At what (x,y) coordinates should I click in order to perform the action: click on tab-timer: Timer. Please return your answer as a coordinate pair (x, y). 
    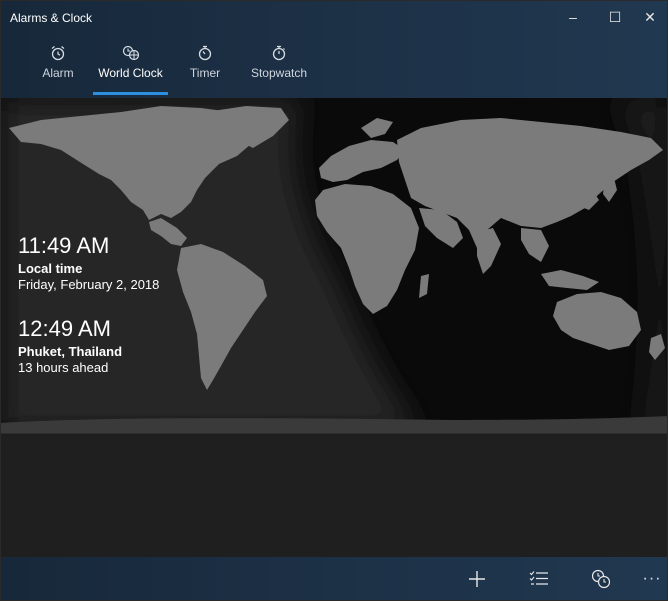
    Looking at the image, I should click on (205, 69).